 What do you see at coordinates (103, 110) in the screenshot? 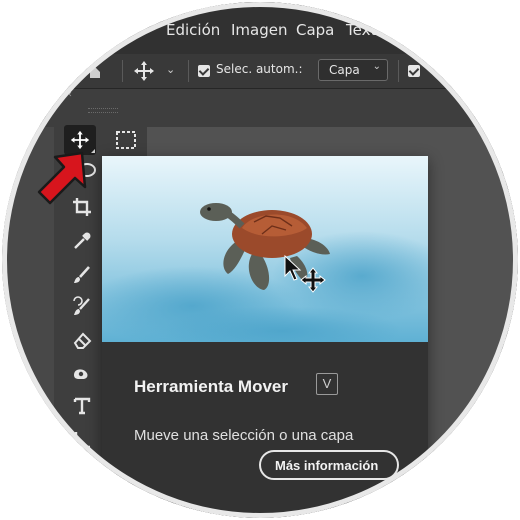
I see `toolbox-grip` at bounding box center [103, 110].